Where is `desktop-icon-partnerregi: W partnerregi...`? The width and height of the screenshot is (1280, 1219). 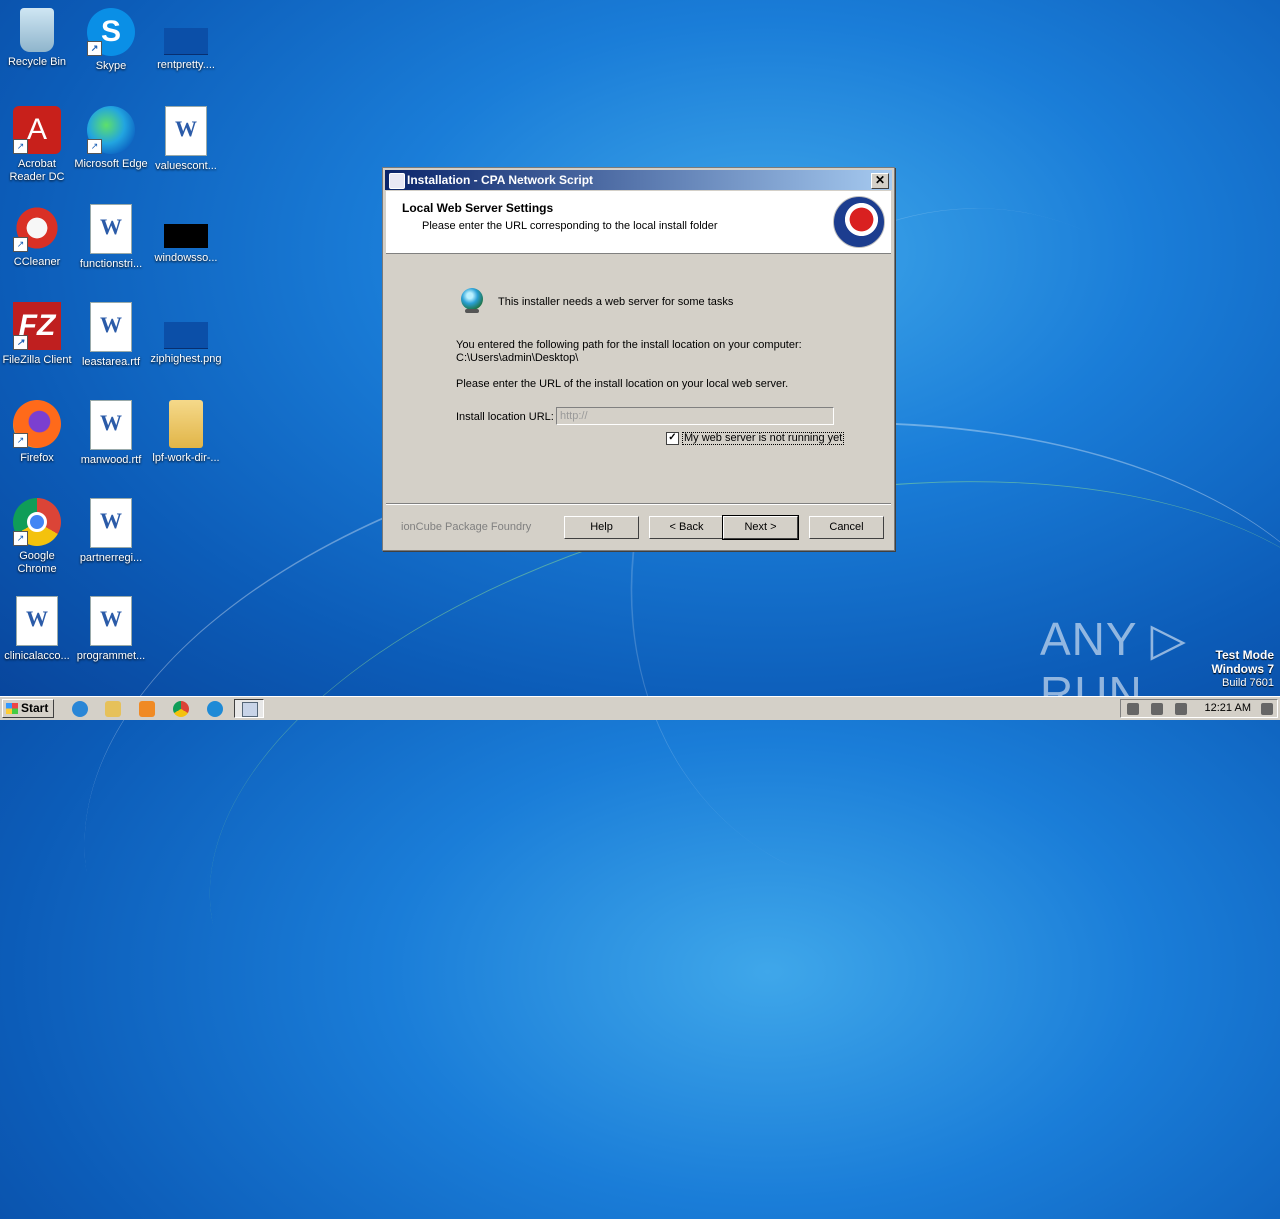 desktop-icon-partnerregi: W partnerregi... is located at coordinates (111, 531).